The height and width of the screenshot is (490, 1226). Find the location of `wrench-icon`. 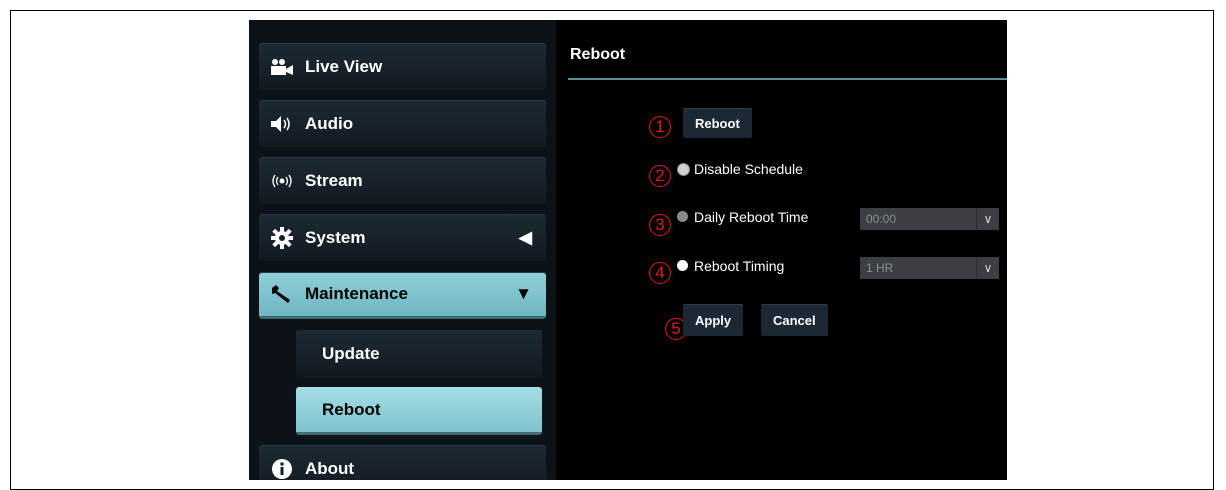

wrench-icon is located at coordinates (282, 294).